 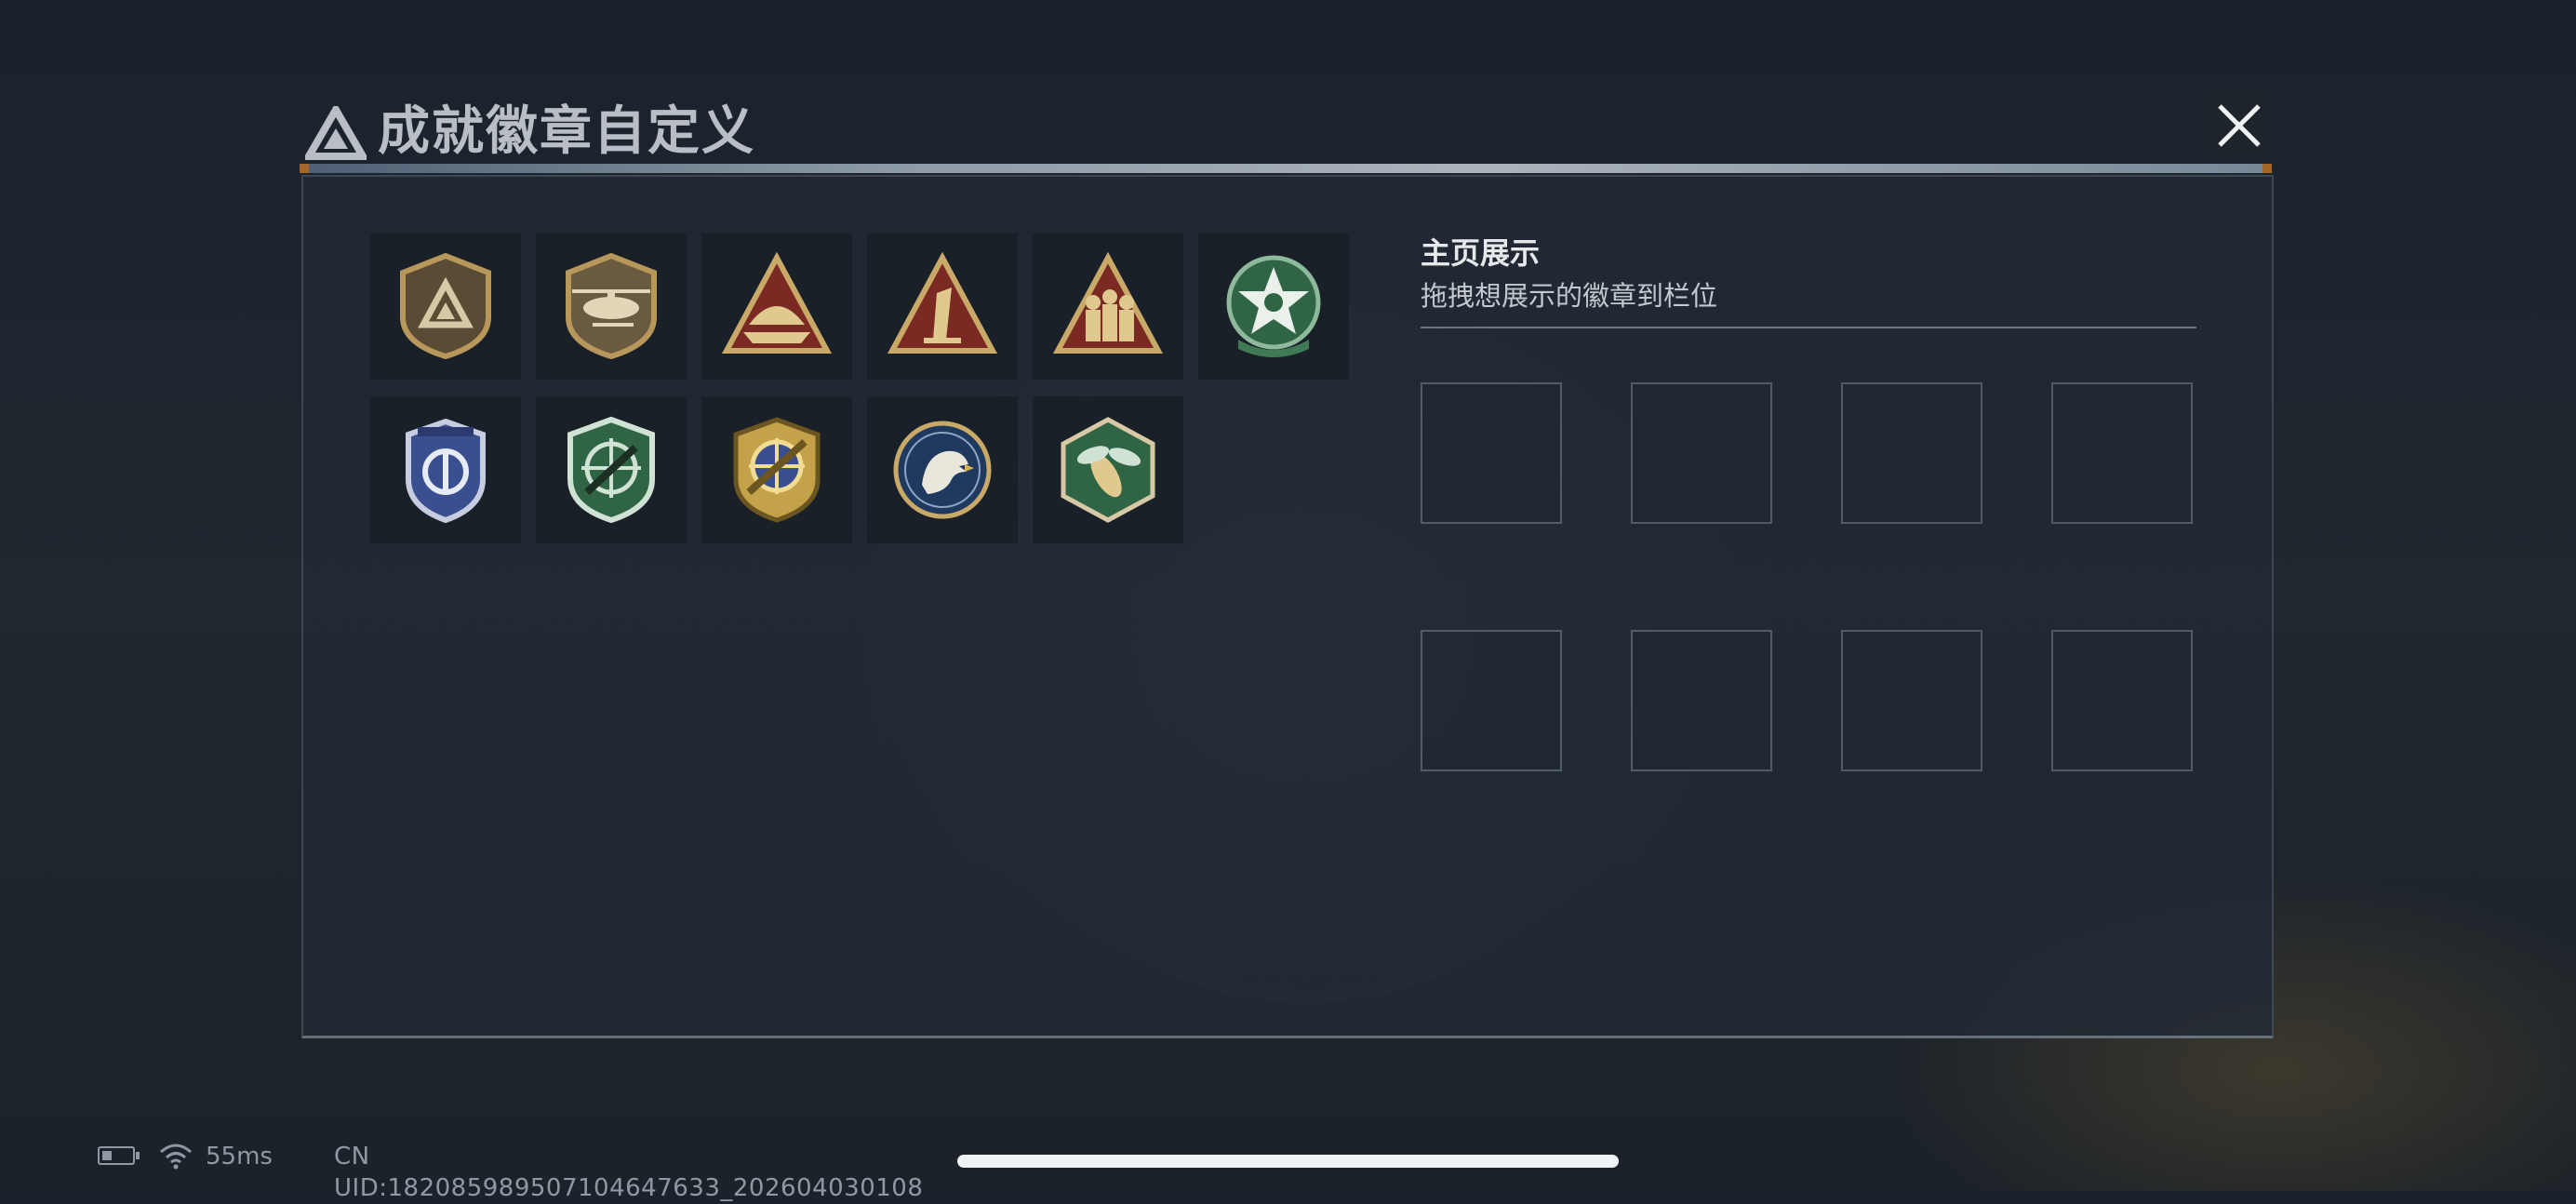 What do you see at coordinates (1481, 253) in the screenshot?
I see `showcase-title: 主页展示` at bounding box center [1481, 253].